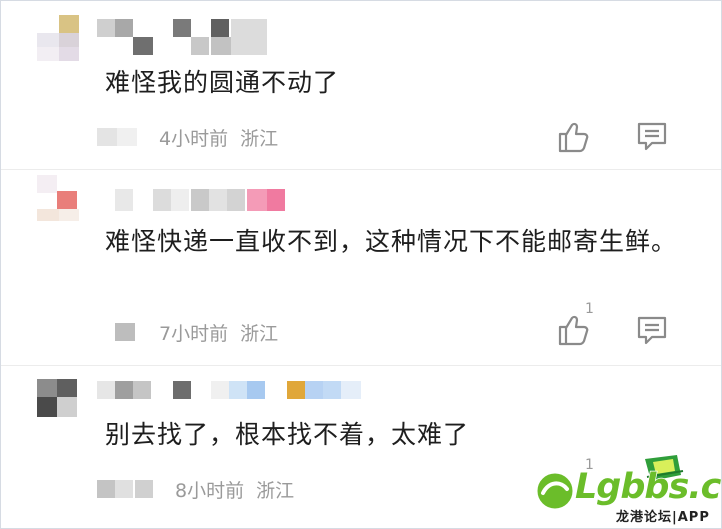 The height and width of the screenshot is (529, 722). Describe the element at coordinates (194, 138) in the screenshot. I see `comment-time: 4小时前` at that location.